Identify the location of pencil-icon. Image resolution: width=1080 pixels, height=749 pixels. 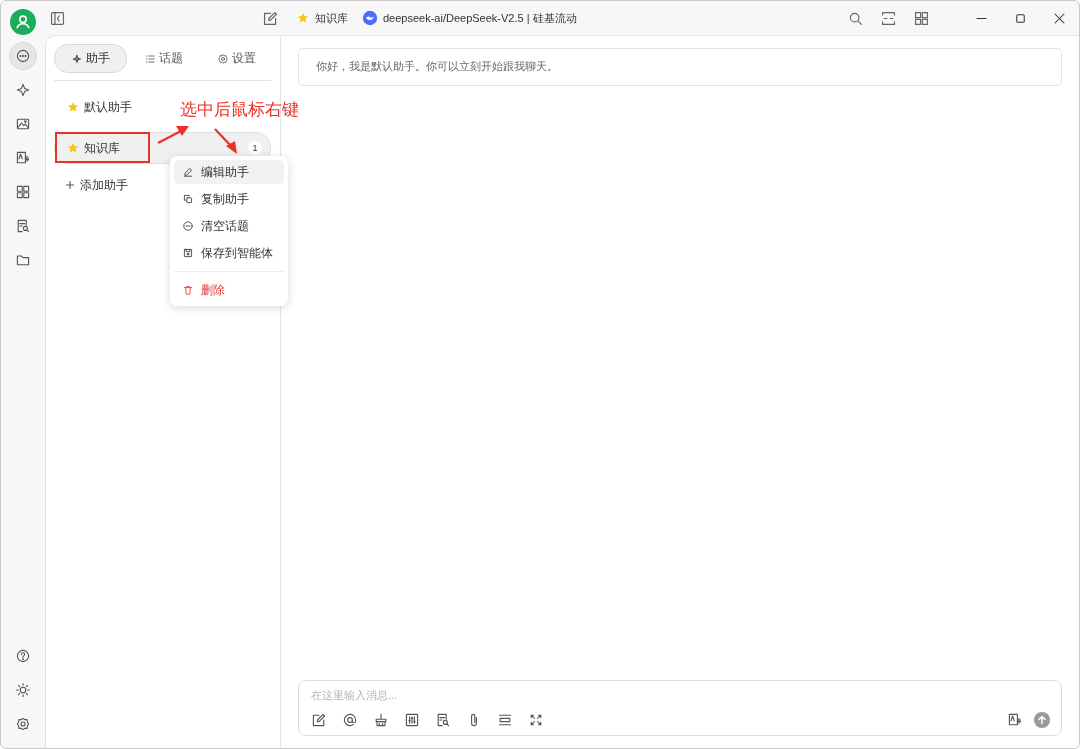
(188, 172).